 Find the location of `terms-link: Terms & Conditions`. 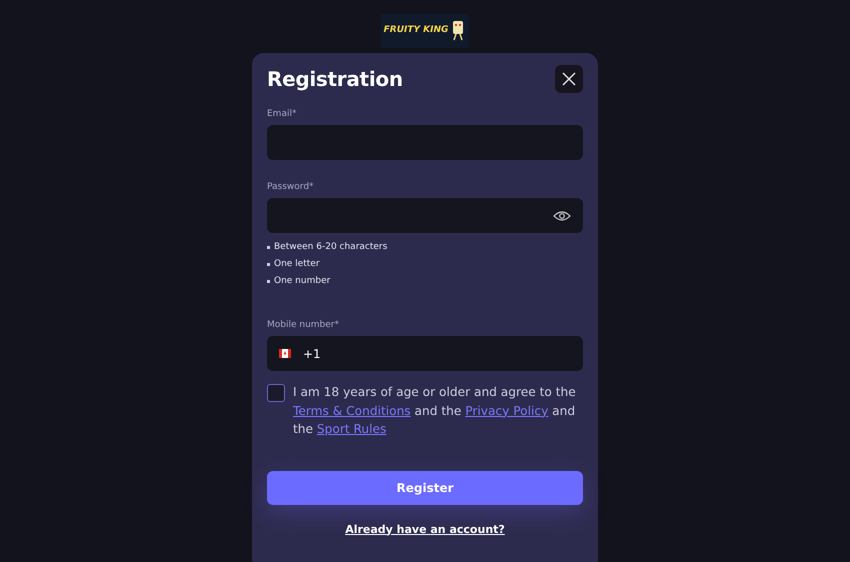

terms-link: Terms & Conditions is located at coordinates (352, 411).